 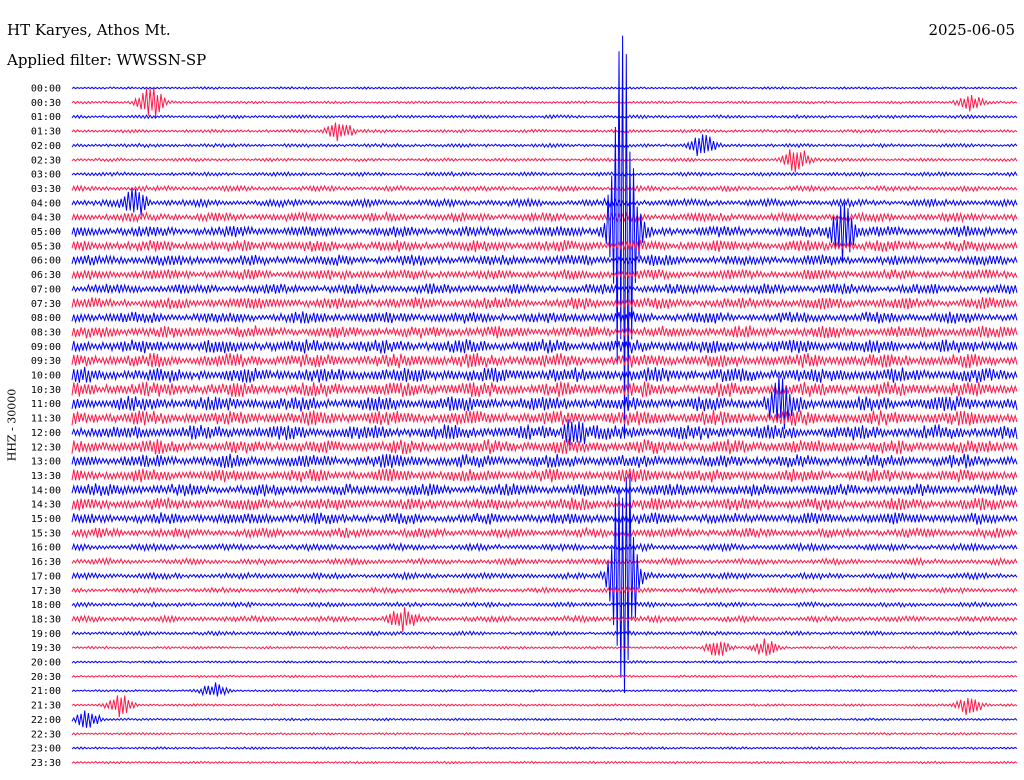 What do you see at coordinates (46, 533) in the screenshot?
I see `time-tick-label: 15:30` at bounding box center [46, 533].